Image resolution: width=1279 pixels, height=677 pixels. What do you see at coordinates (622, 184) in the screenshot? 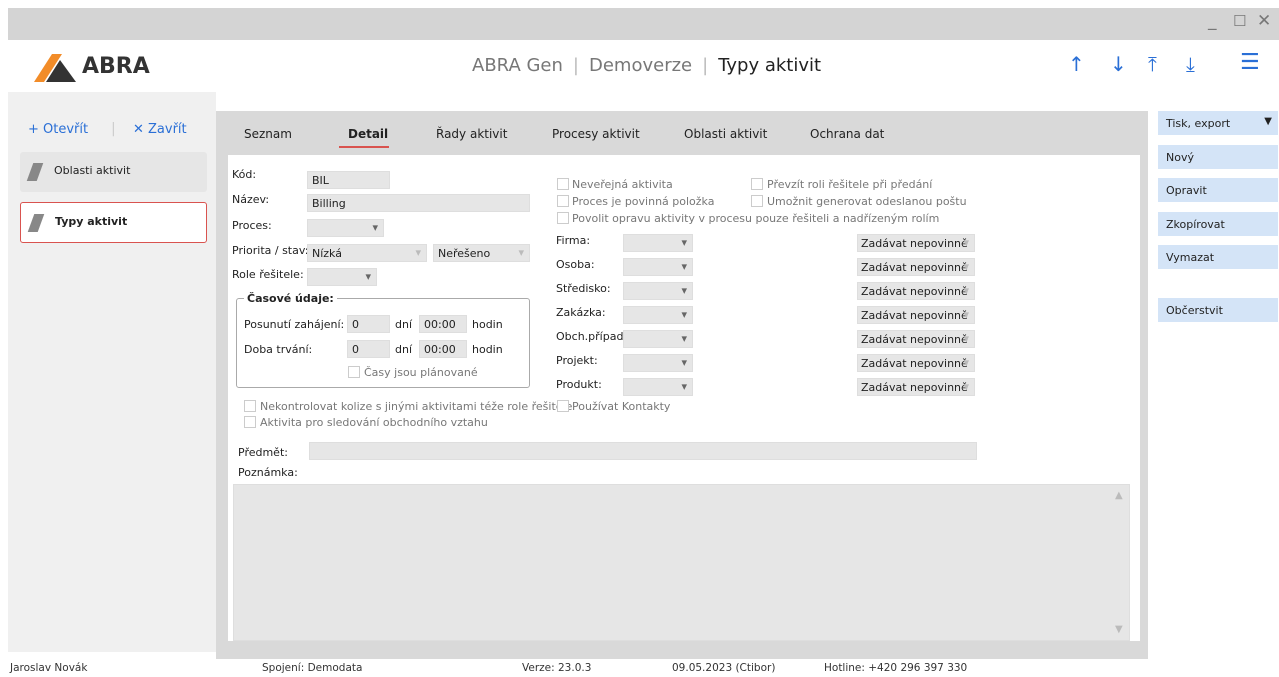
I see `neverejna-label: Neveřejná aktivita` at bounding box center [622, 184].